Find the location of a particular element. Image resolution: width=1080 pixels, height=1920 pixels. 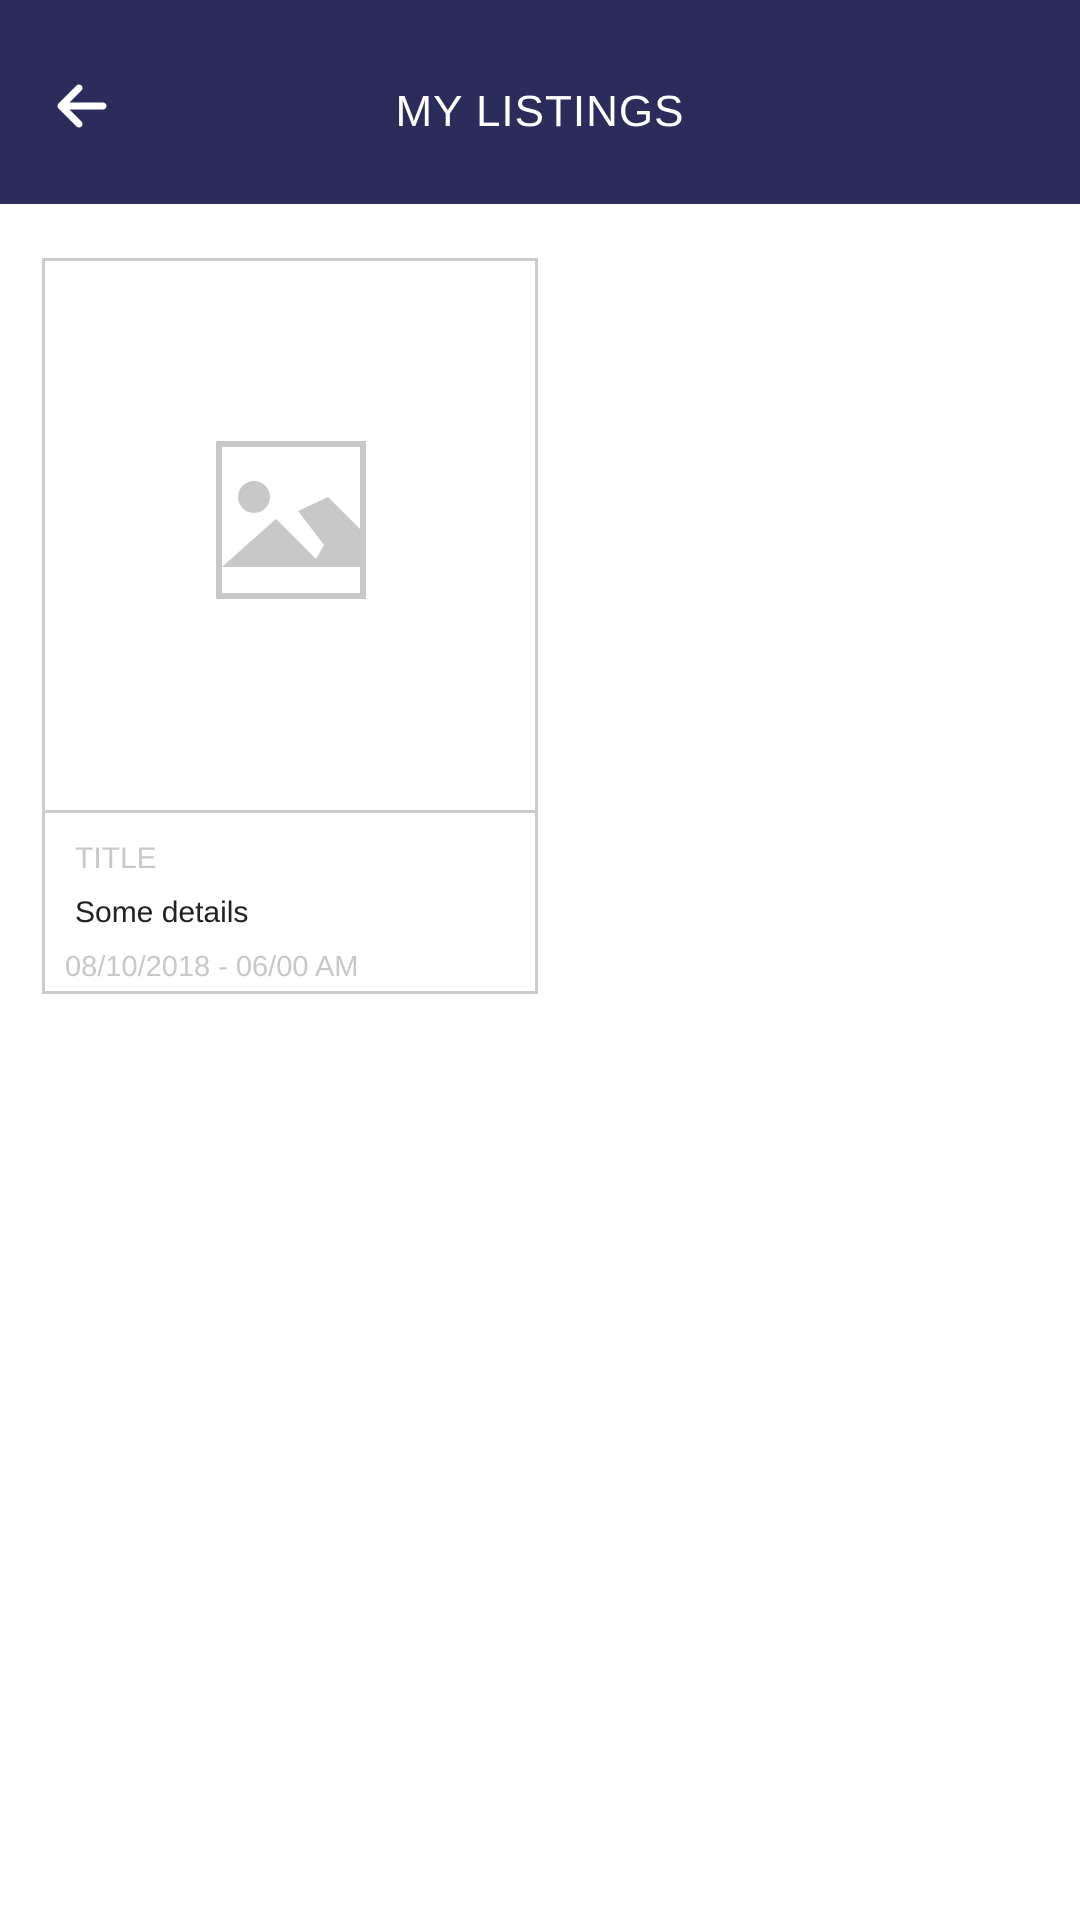

listing-title: TITLE is located at coordinates (116, 858).